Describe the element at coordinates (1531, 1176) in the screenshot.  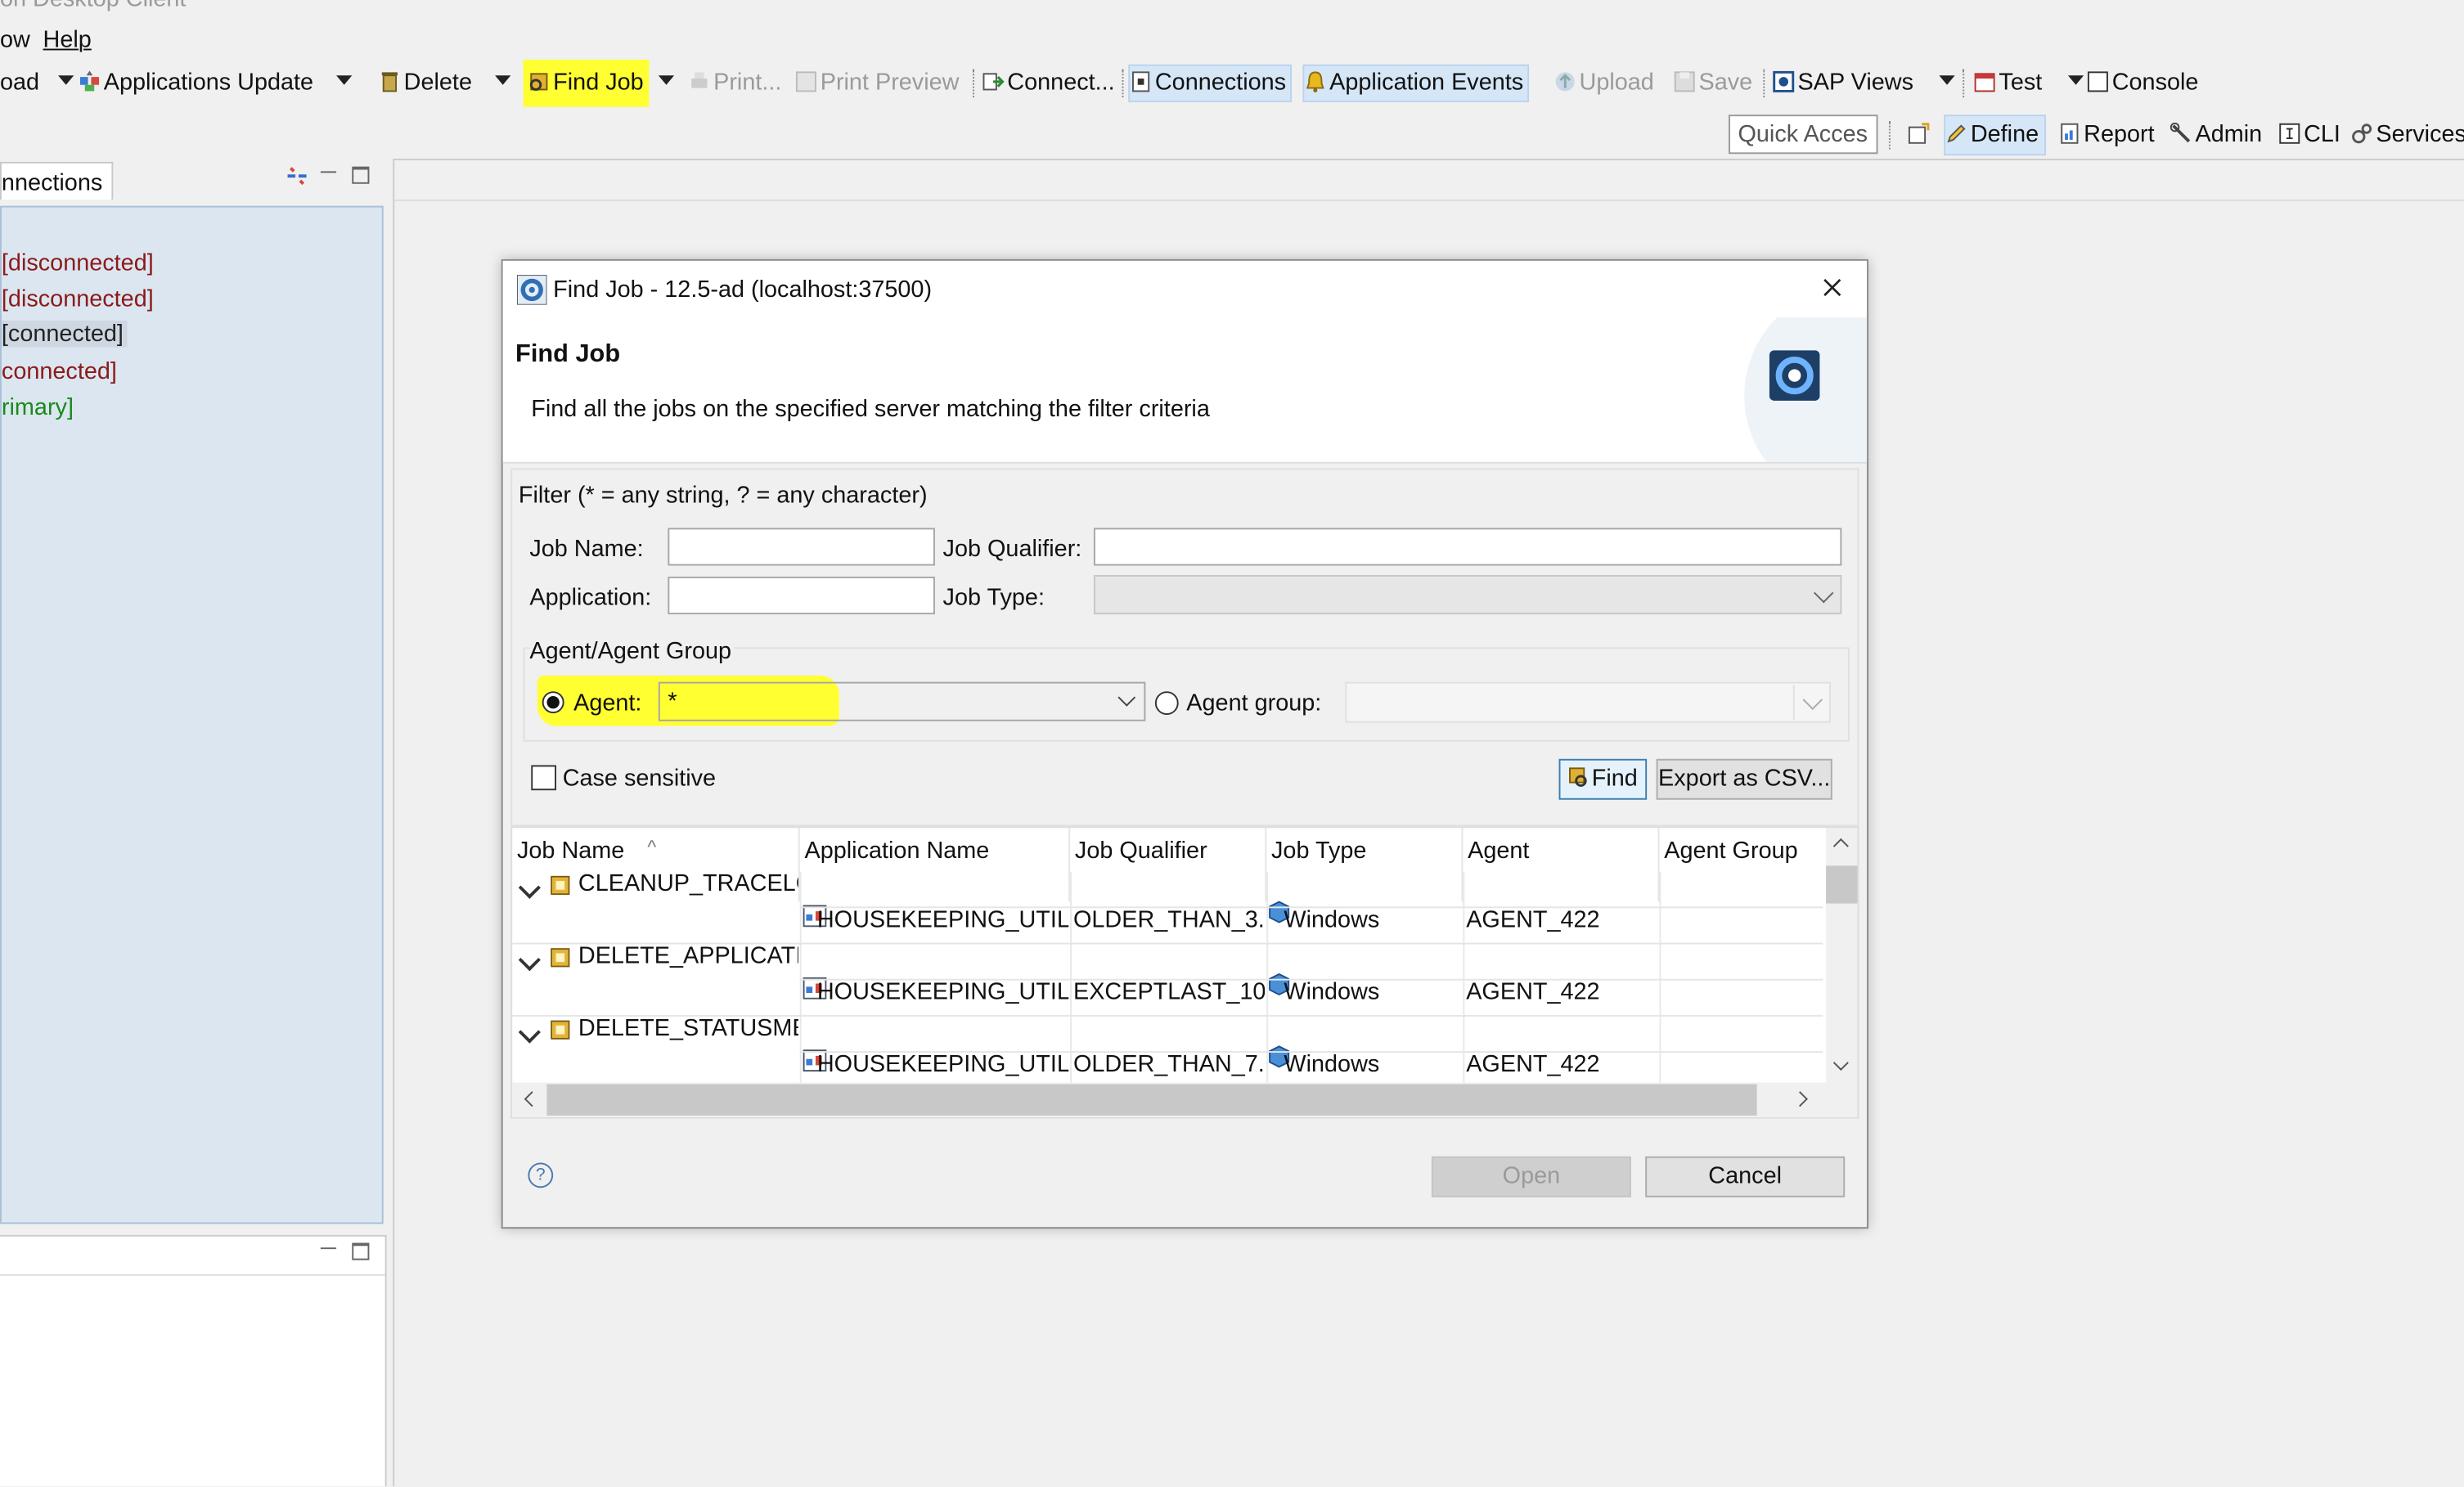
I see `open-button: Open` at that location.